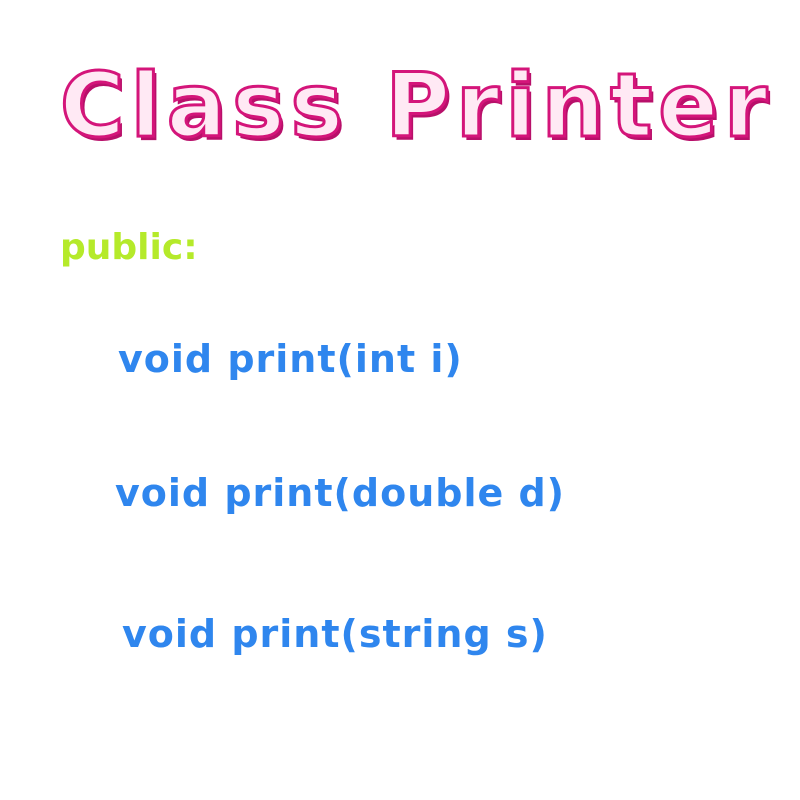  Describe the element at coordinates (340, 493) in the screenshot. I see `method-print-double: void print(double d)` at that location.